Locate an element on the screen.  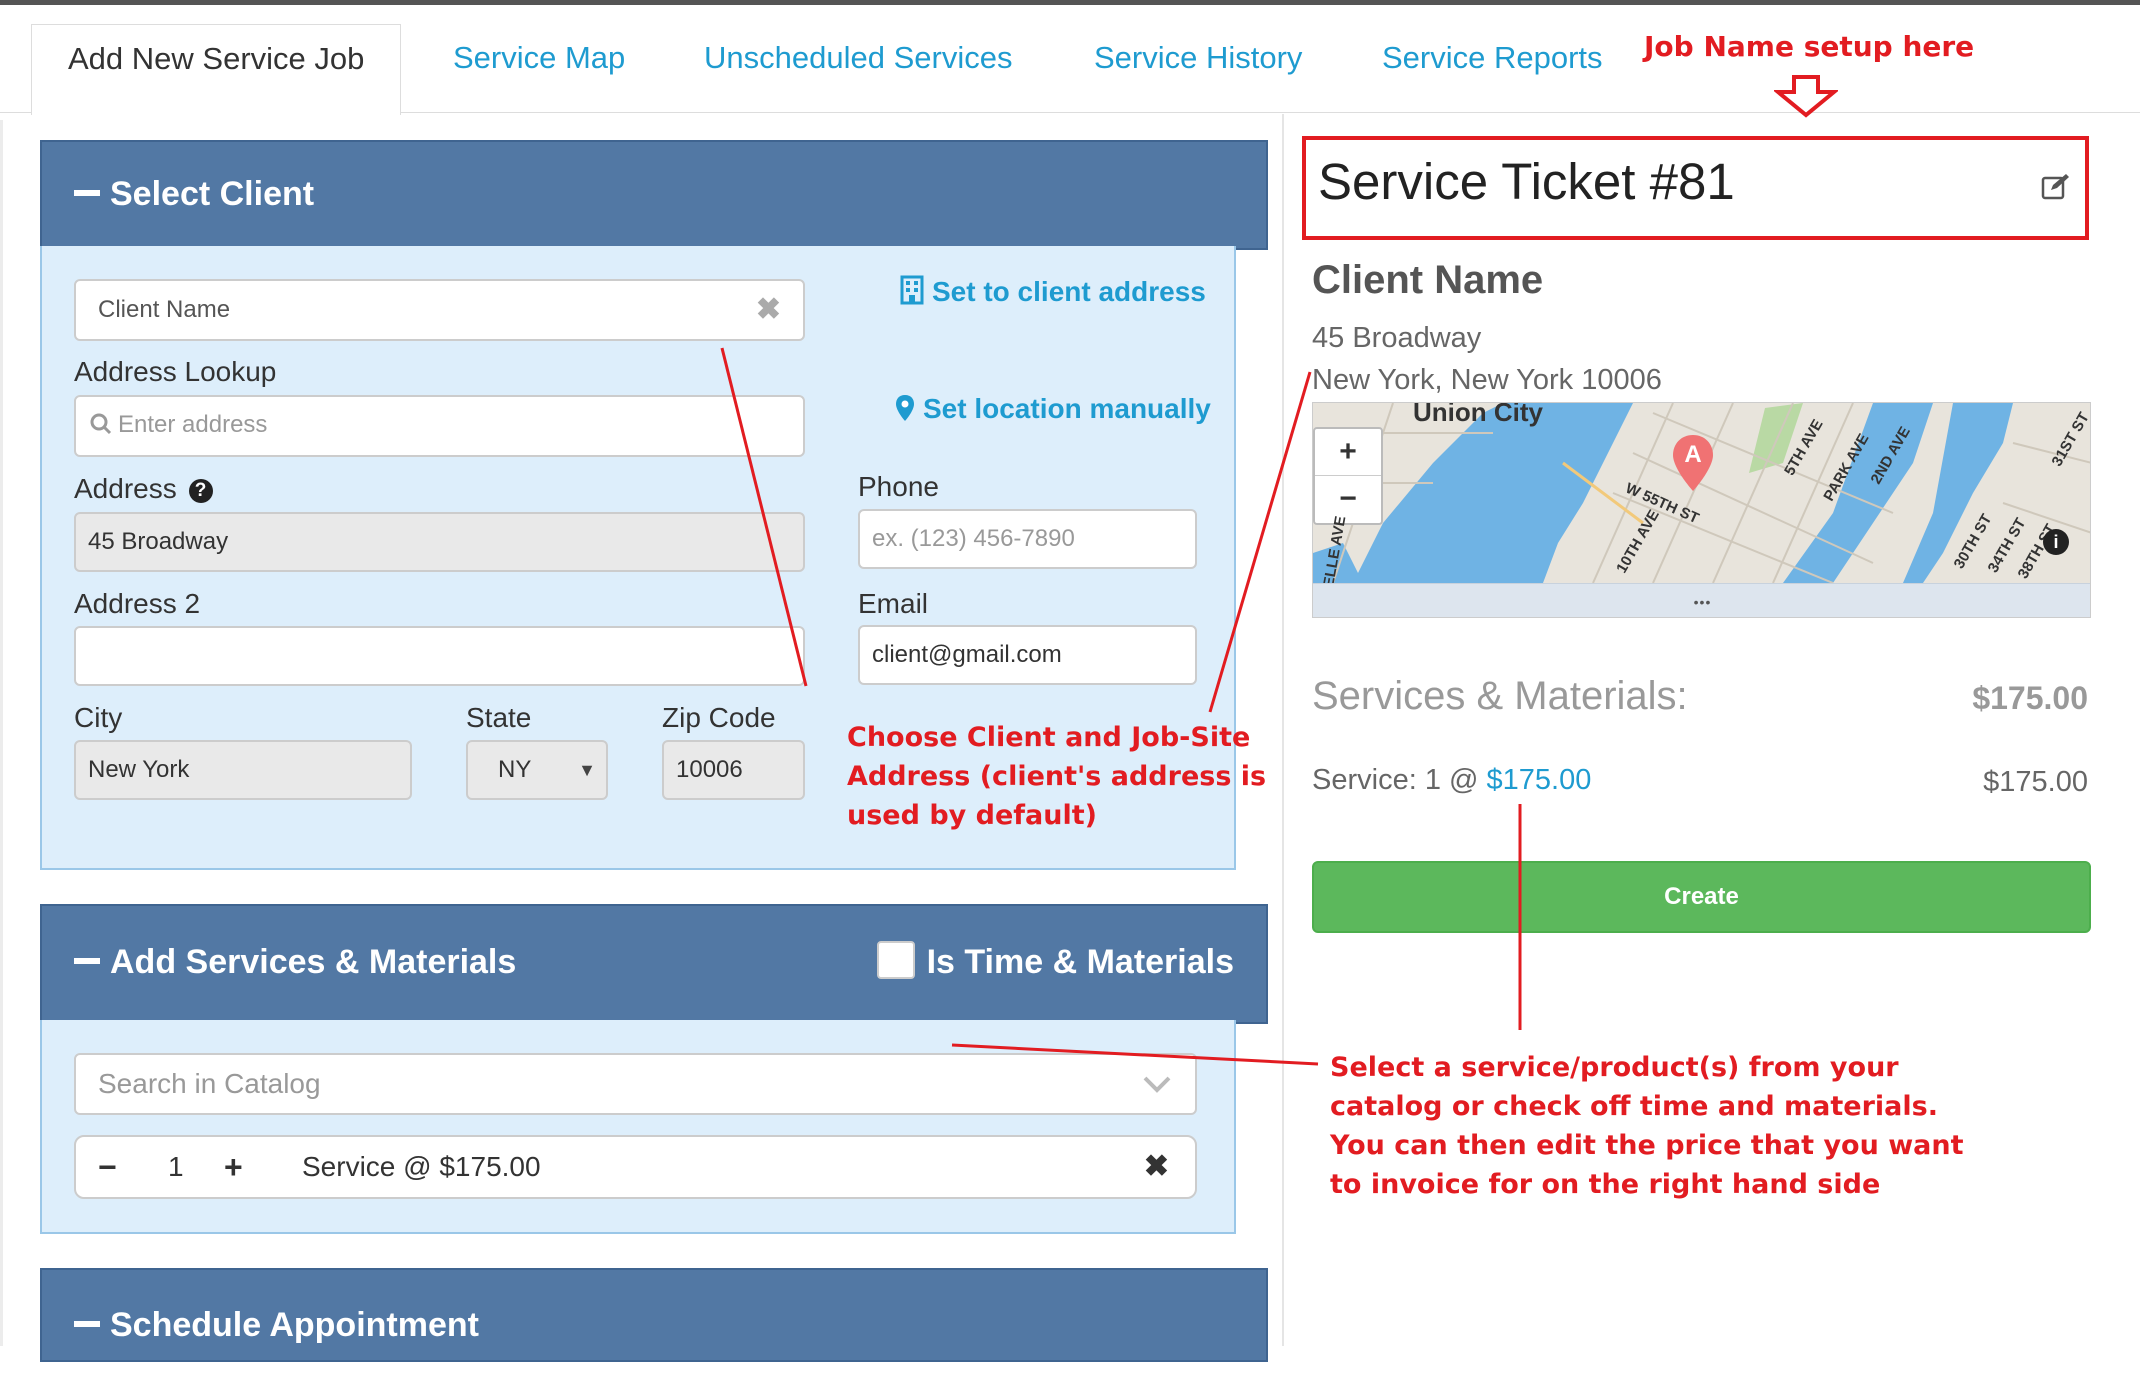
state-select: NY ▼ is located at coordinates (537, 770).